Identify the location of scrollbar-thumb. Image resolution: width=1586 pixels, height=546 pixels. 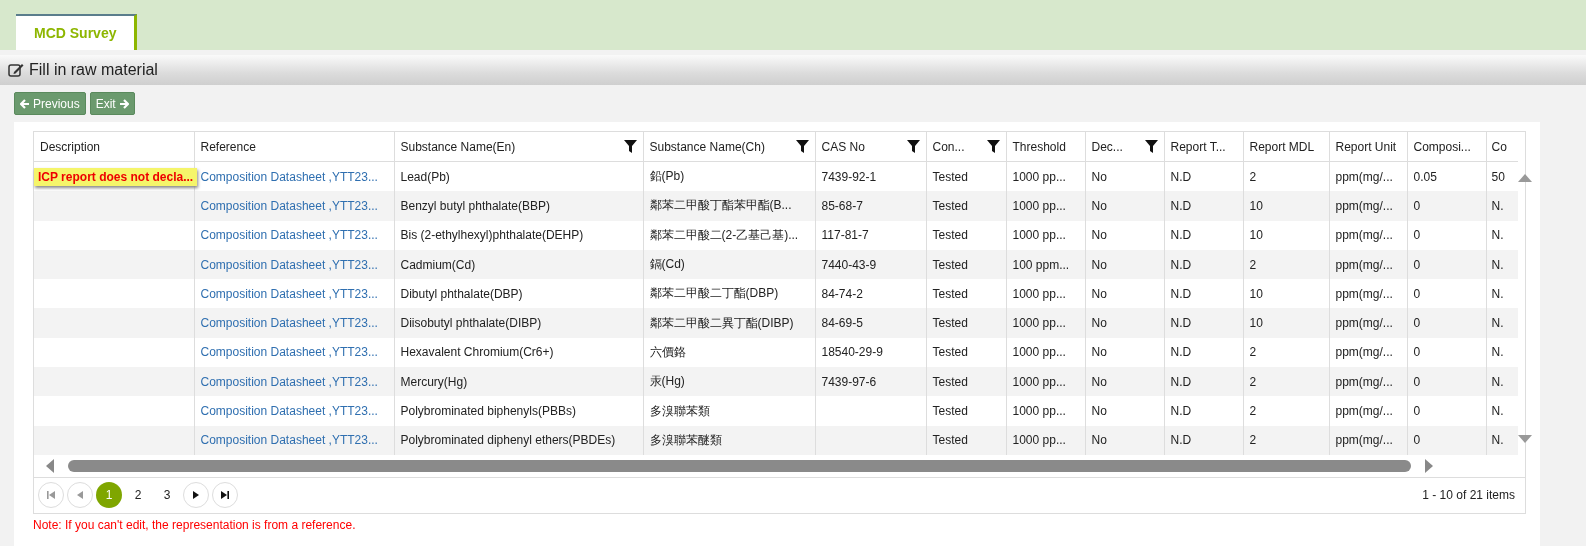
(739, 465).